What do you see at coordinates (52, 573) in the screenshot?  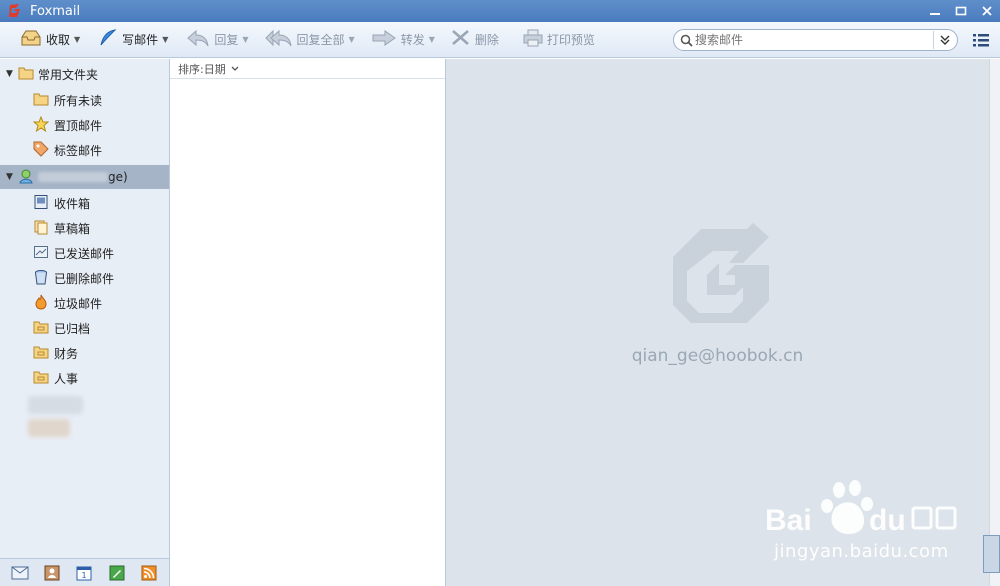 I see `contacts-module-icon` at bounding box center [52, 573].